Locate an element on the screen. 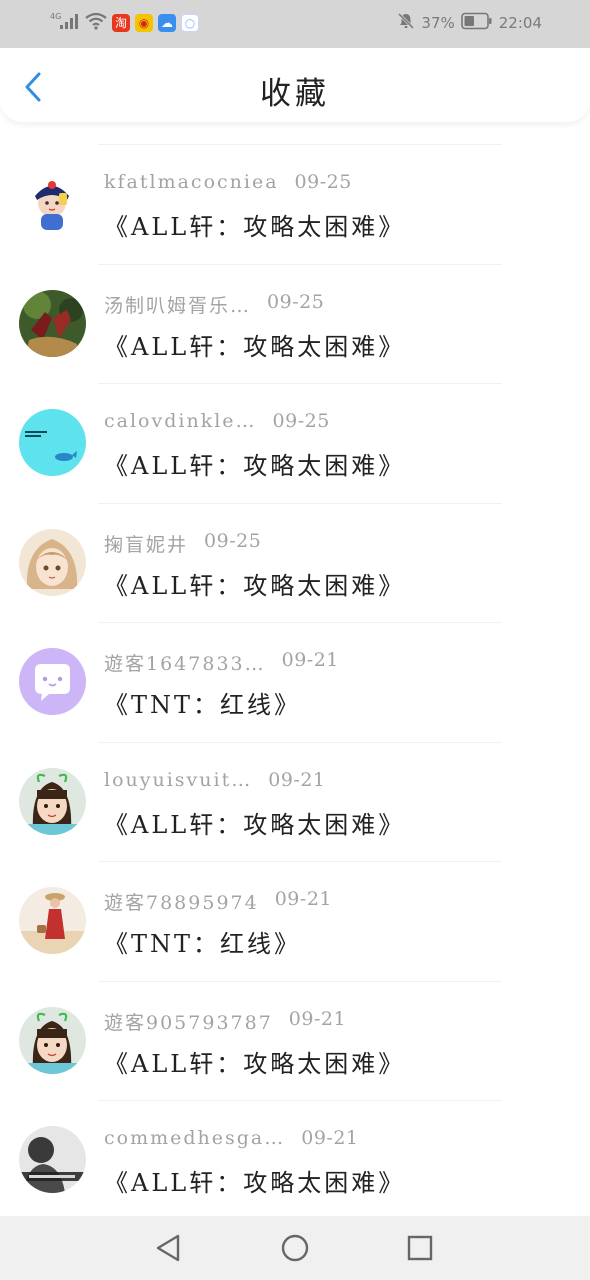  weibo-app-icon: ◉ is located at coordinates (144, 23).